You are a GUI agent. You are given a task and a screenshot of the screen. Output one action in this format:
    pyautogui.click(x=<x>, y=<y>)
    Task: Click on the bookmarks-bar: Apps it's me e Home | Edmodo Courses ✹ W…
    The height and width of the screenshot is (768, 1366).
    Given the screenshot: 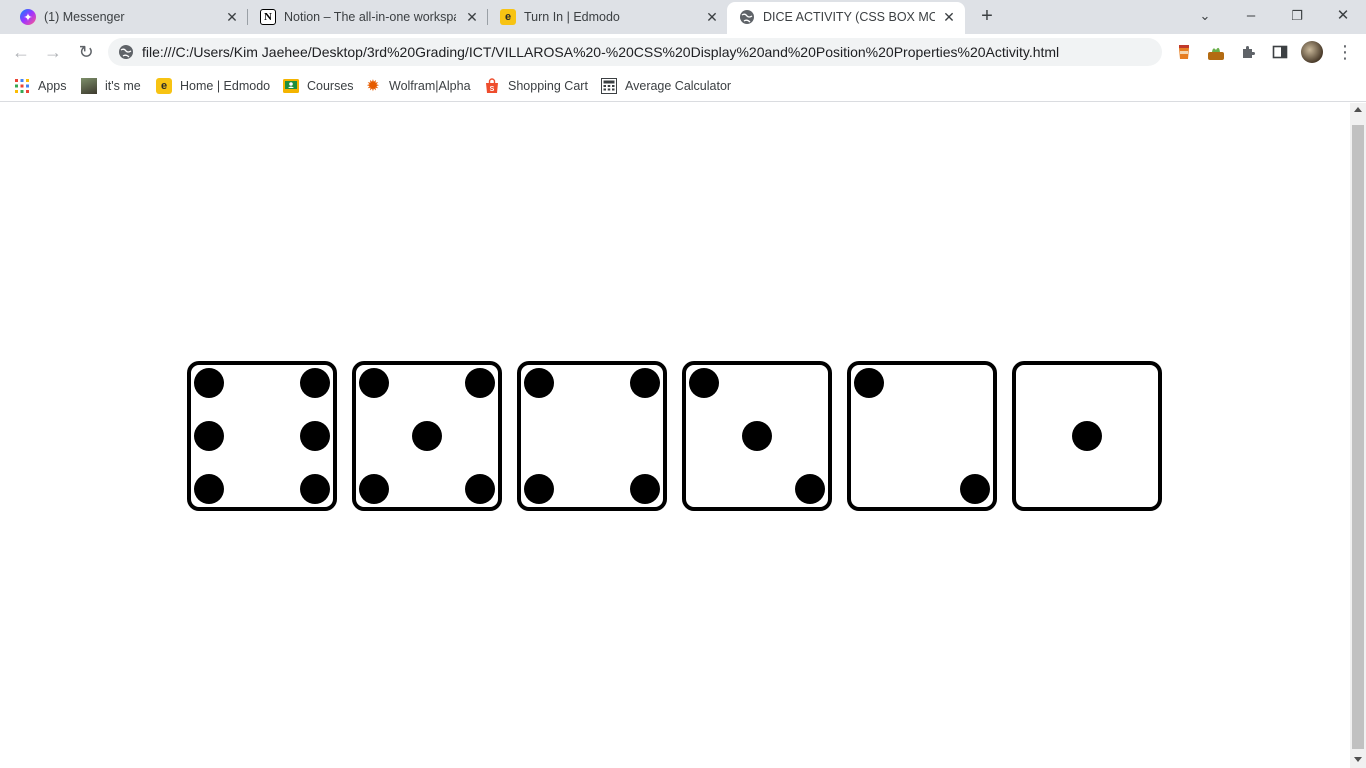 What is the action you would take?
    pyautogui.click(x=683, y=86)
    